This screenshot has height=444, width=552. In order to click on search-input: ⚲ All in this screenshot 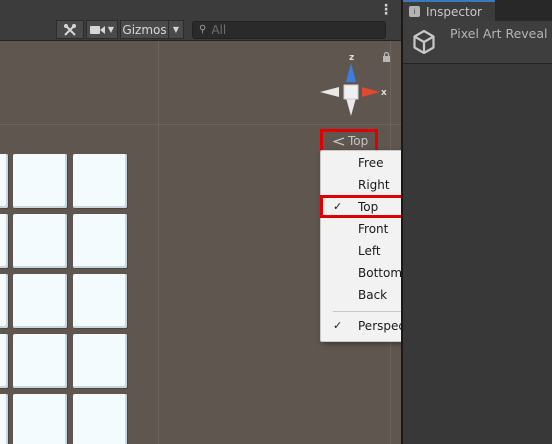, I will do `click(289, 29)`.